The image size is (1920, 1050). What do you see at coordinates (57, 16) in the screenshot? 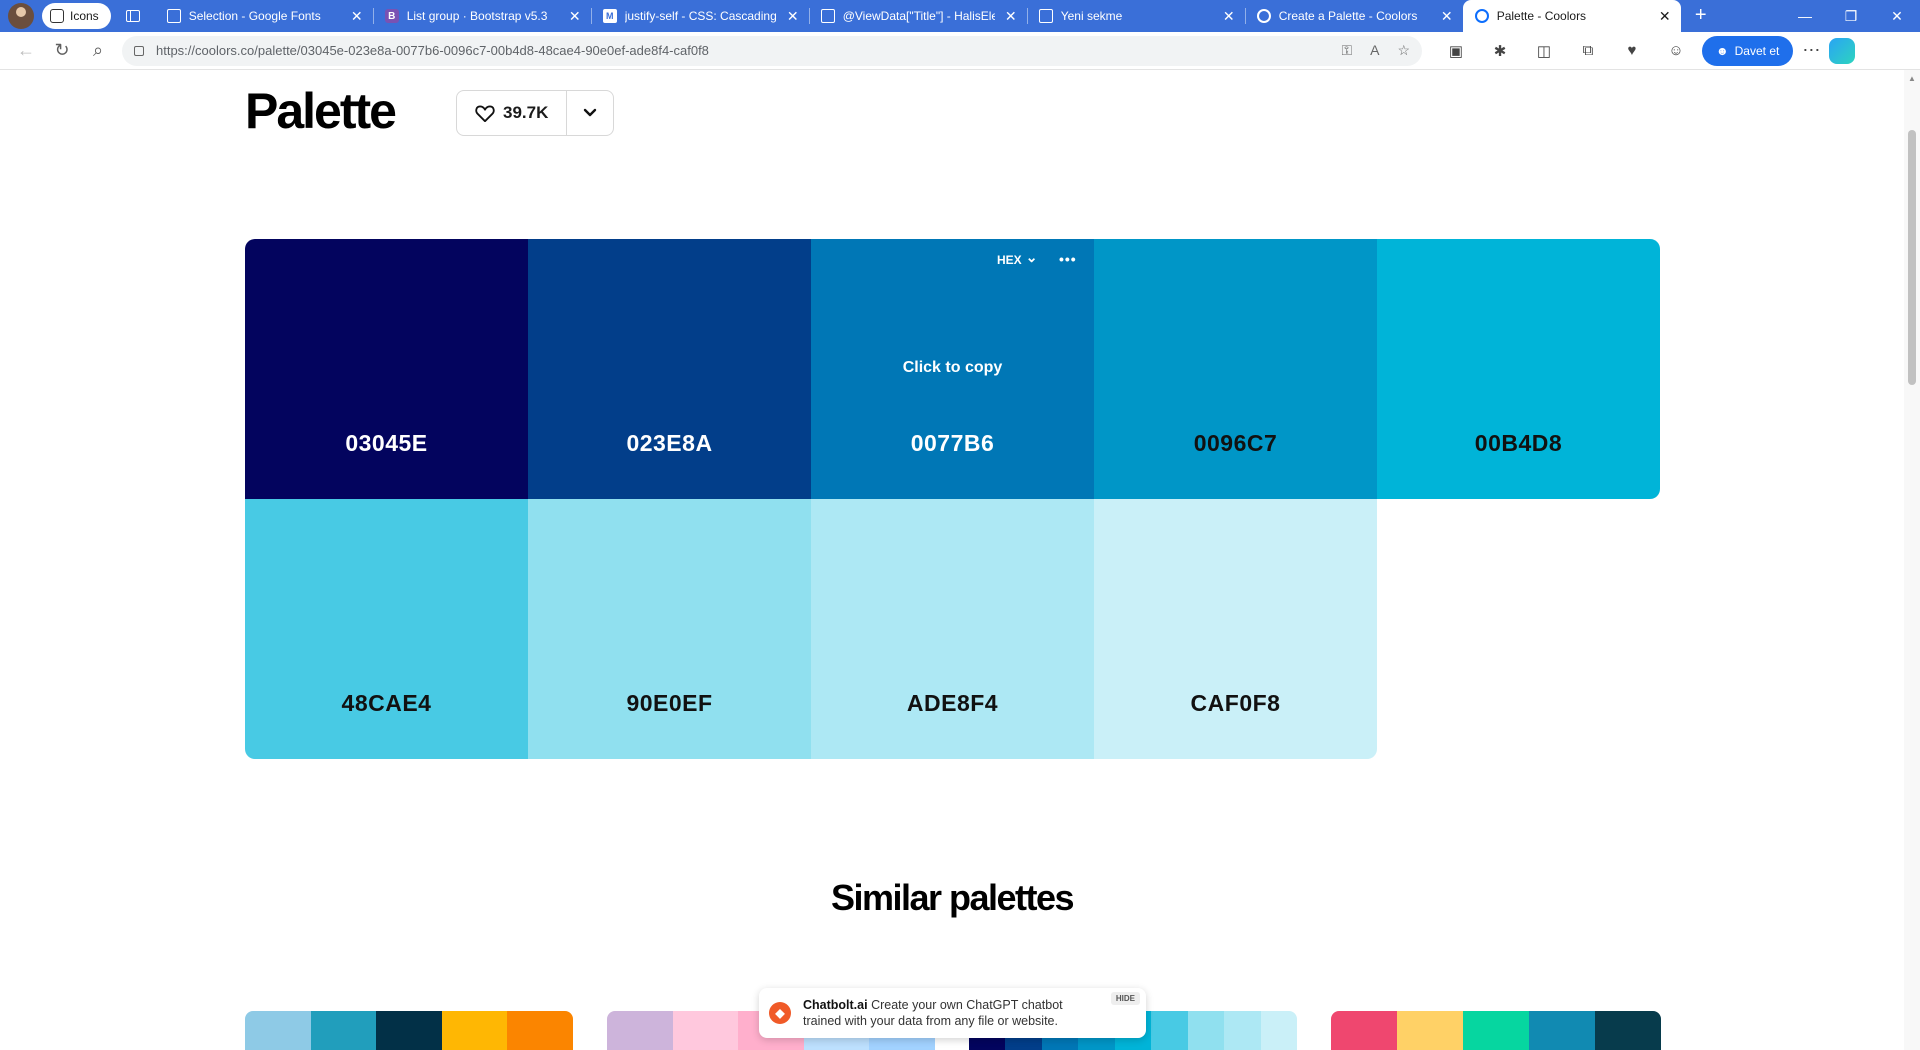
I see `workspaces-icon` at bounding box center [57, 16].